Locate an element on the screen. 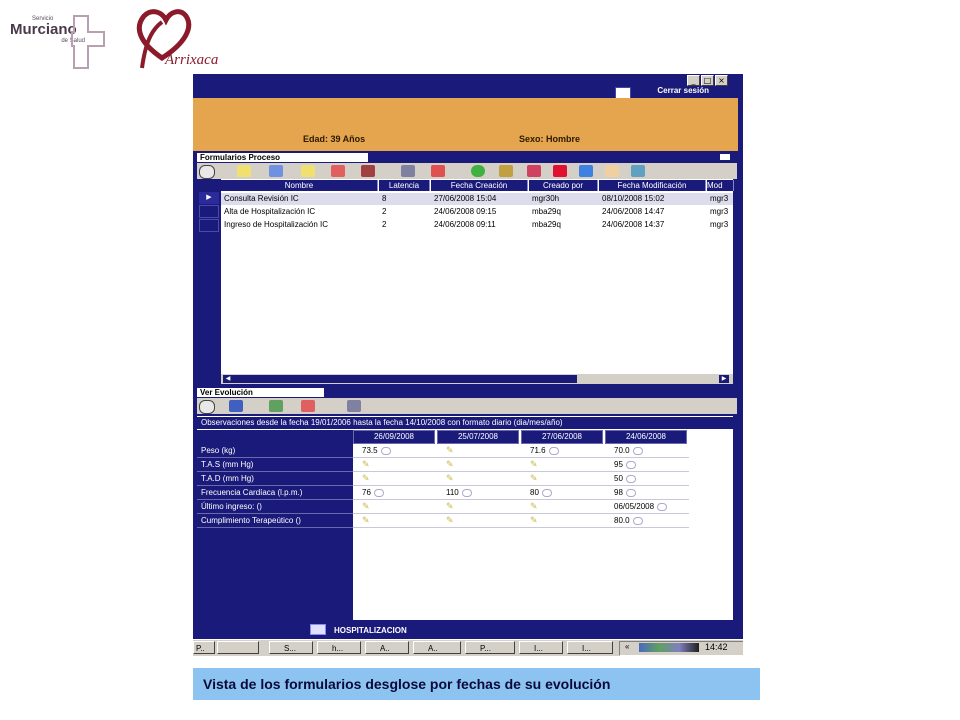  scroll-left-icon: ◀ is located at coordinates (228, 379).